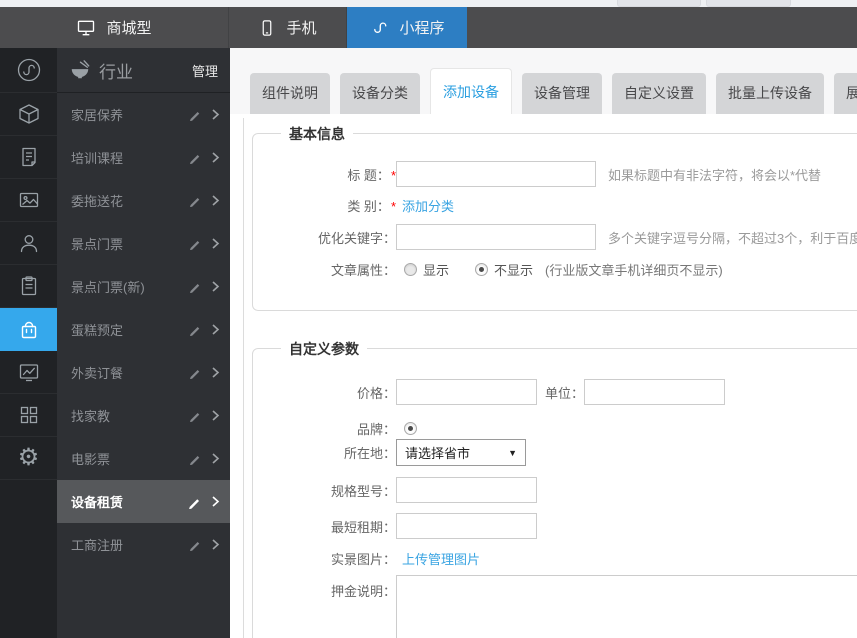  Describe the element at coordinates (466, 526) in the screenshot. I see `min-rent-input` at that location.